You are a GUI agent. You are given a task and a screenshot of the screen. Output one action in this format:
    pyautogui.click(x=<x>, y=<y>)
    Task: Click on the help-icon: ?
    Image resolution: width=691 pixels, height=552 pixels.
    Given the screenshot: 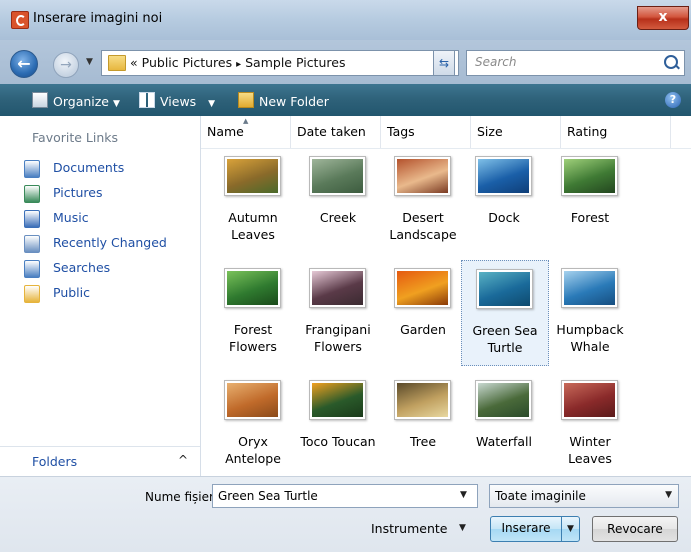 What is the action you would take?
    pyautogui.click(x=673, y=100)
    